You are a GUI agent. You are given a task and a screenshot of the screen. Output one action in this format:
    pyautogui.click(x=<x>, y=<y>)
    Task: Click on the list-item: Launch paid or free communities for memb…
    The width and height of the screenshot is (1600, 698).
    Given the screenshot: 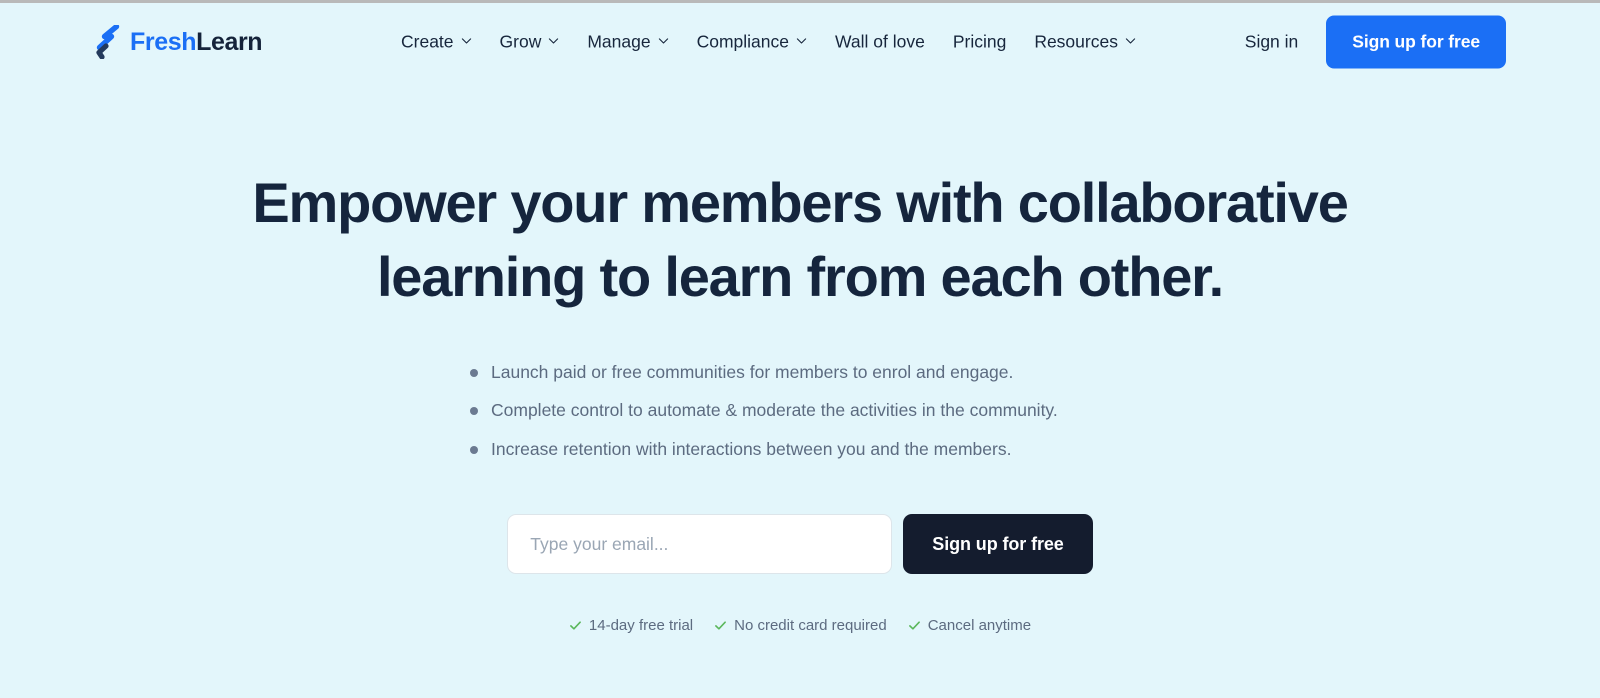 What is the action you would take?
    pyautogui.click(x=800, y=371)
    